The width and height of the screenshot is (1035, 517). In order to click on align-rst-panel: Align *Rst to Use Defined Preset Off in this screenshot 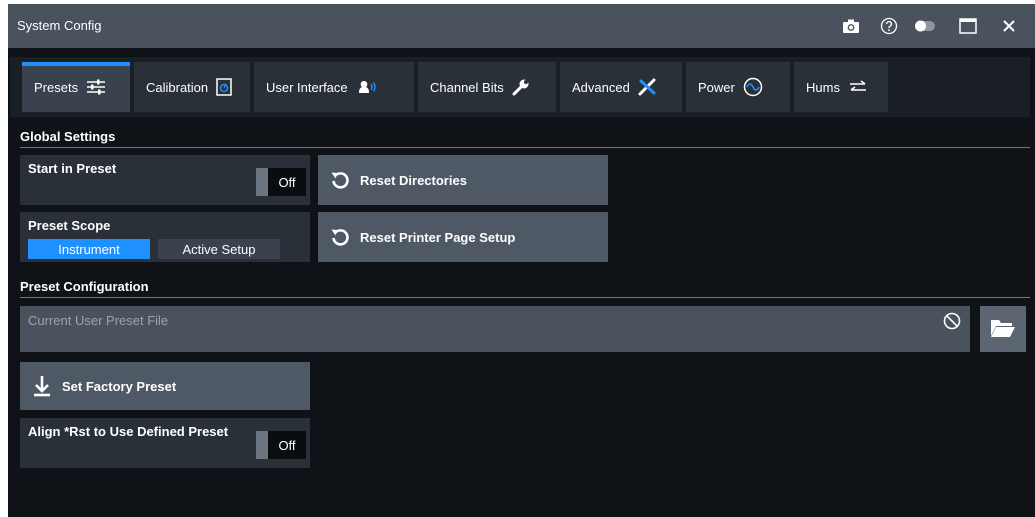, I will do `click(165, 443)`.